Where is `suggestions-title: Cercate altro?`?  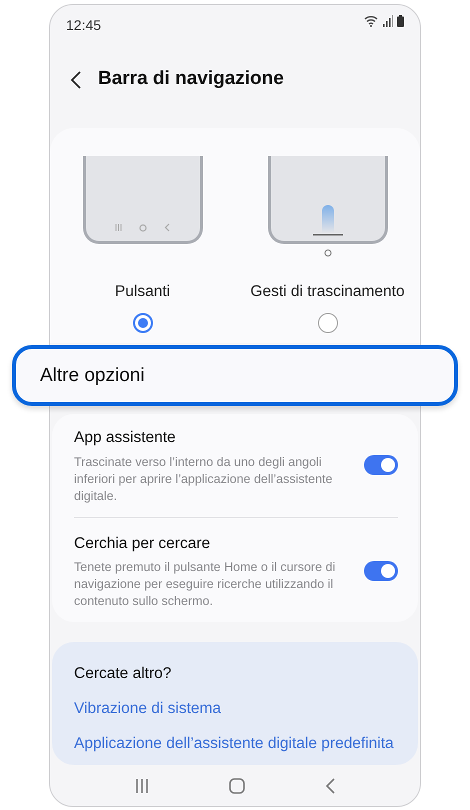 suggestions-title: Cercate altro? is located at coordinates (123, 674).